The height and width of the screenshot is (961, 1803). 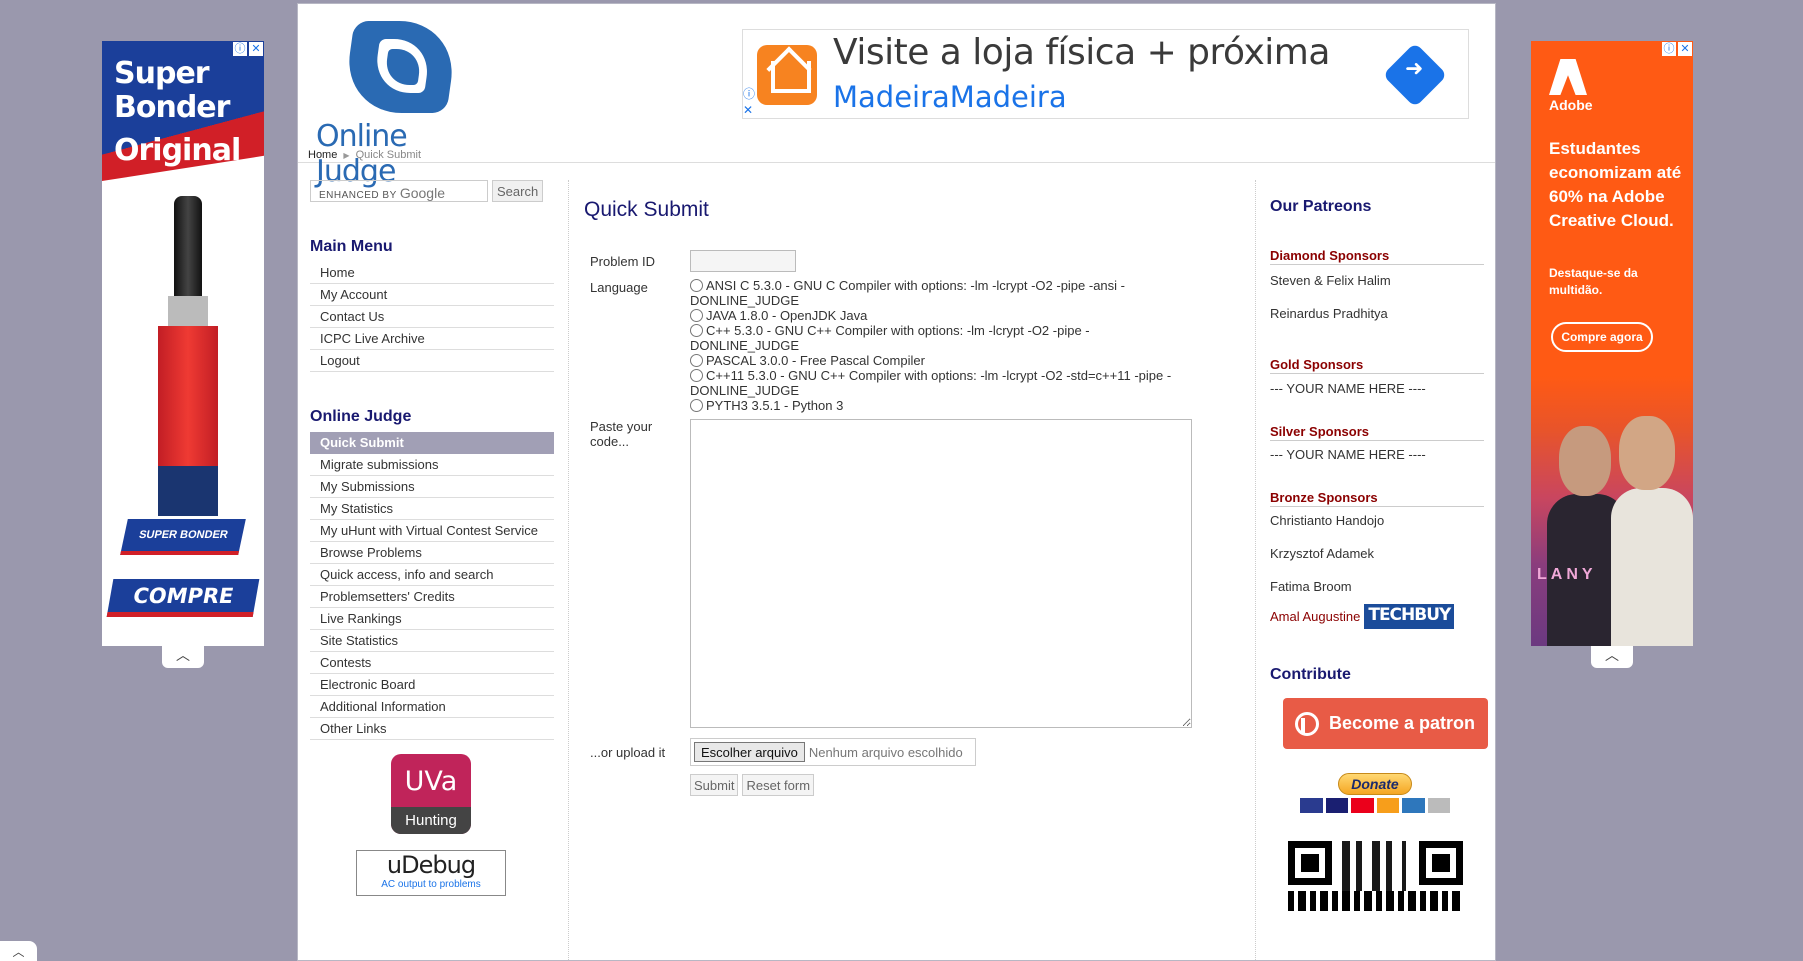 What do you see at coordinates (431, 794) in the screenshot?
I see `uva-hunting-logo: UVa Hunting` at bounding box center [431, 794].